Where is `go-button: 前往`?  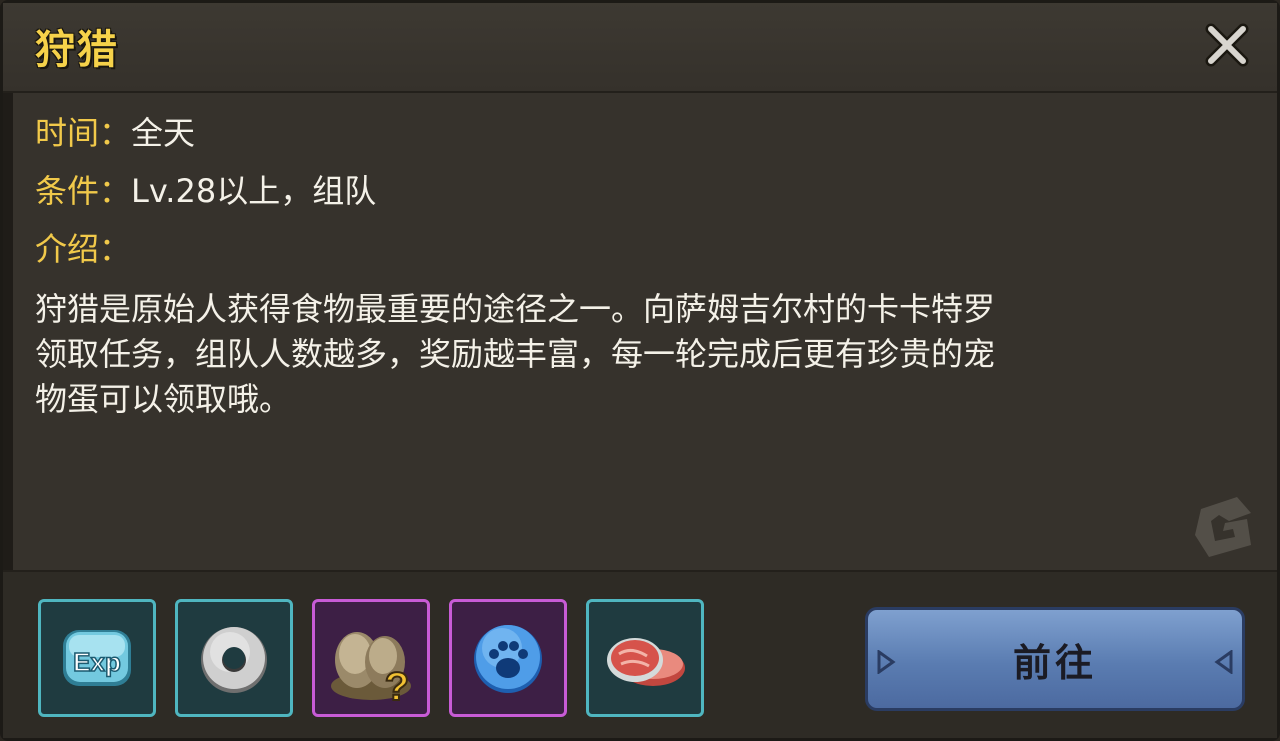 go-button: 前往 is located at coordinates (1055, 659).